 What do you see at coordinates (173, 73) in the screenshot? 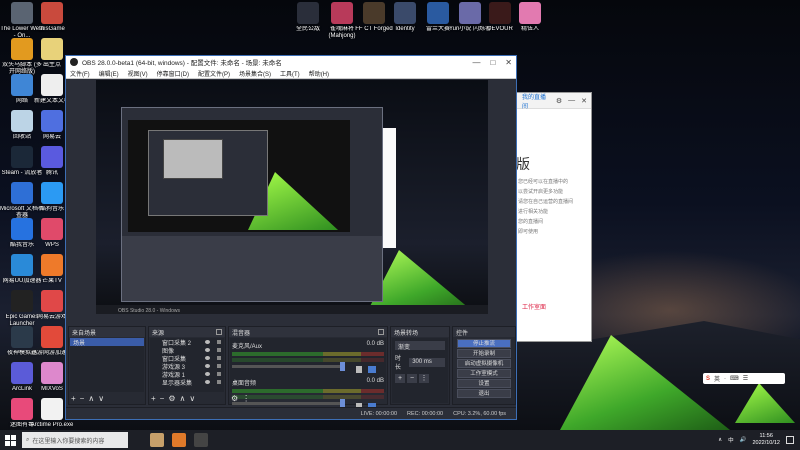
I see `menu-docks: 停靠窗口(D)` at bounding box center [173, 73].